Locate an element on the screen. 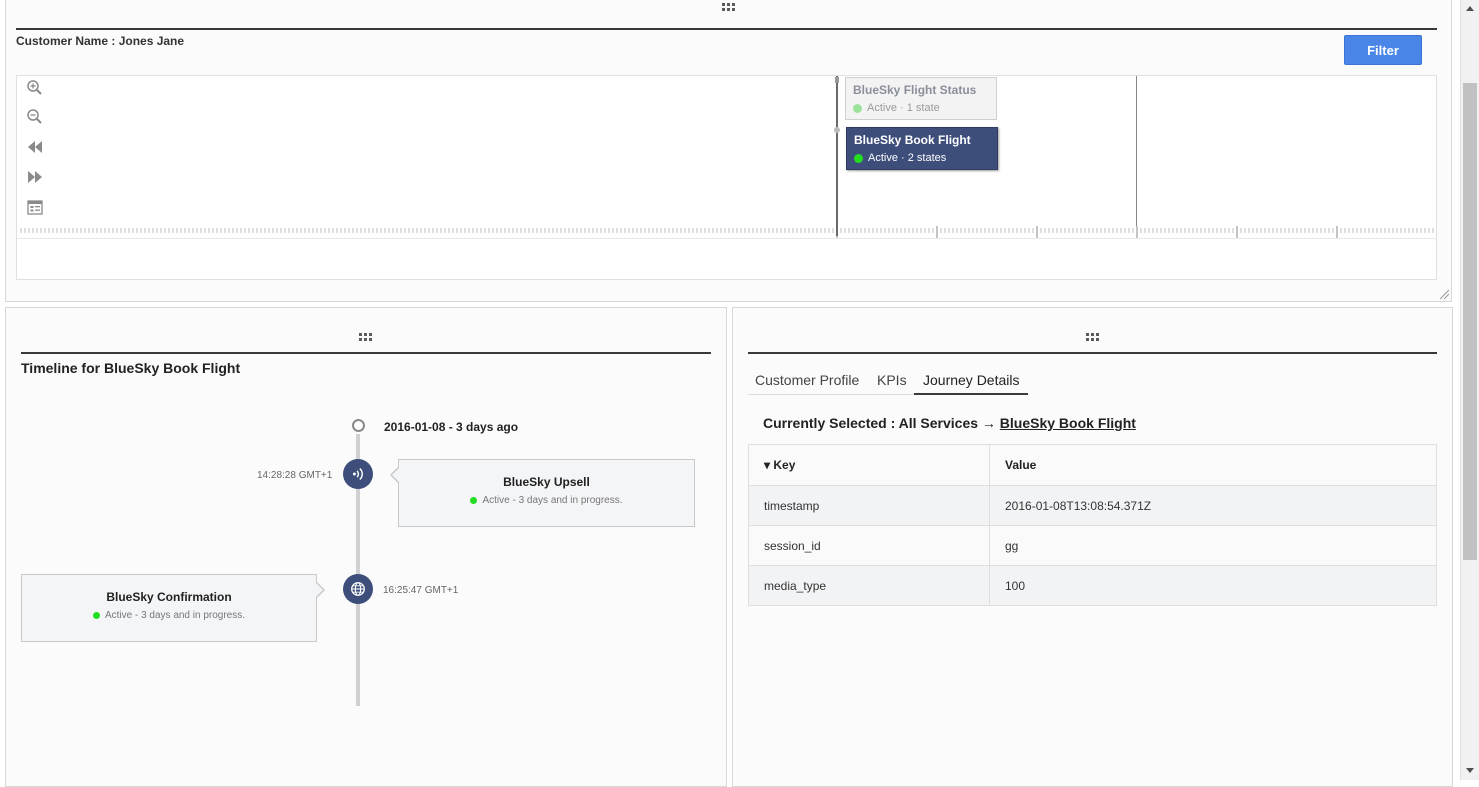 The image size is (1479, 787). value-column-header: Value is located at coordinates (1213, 465).